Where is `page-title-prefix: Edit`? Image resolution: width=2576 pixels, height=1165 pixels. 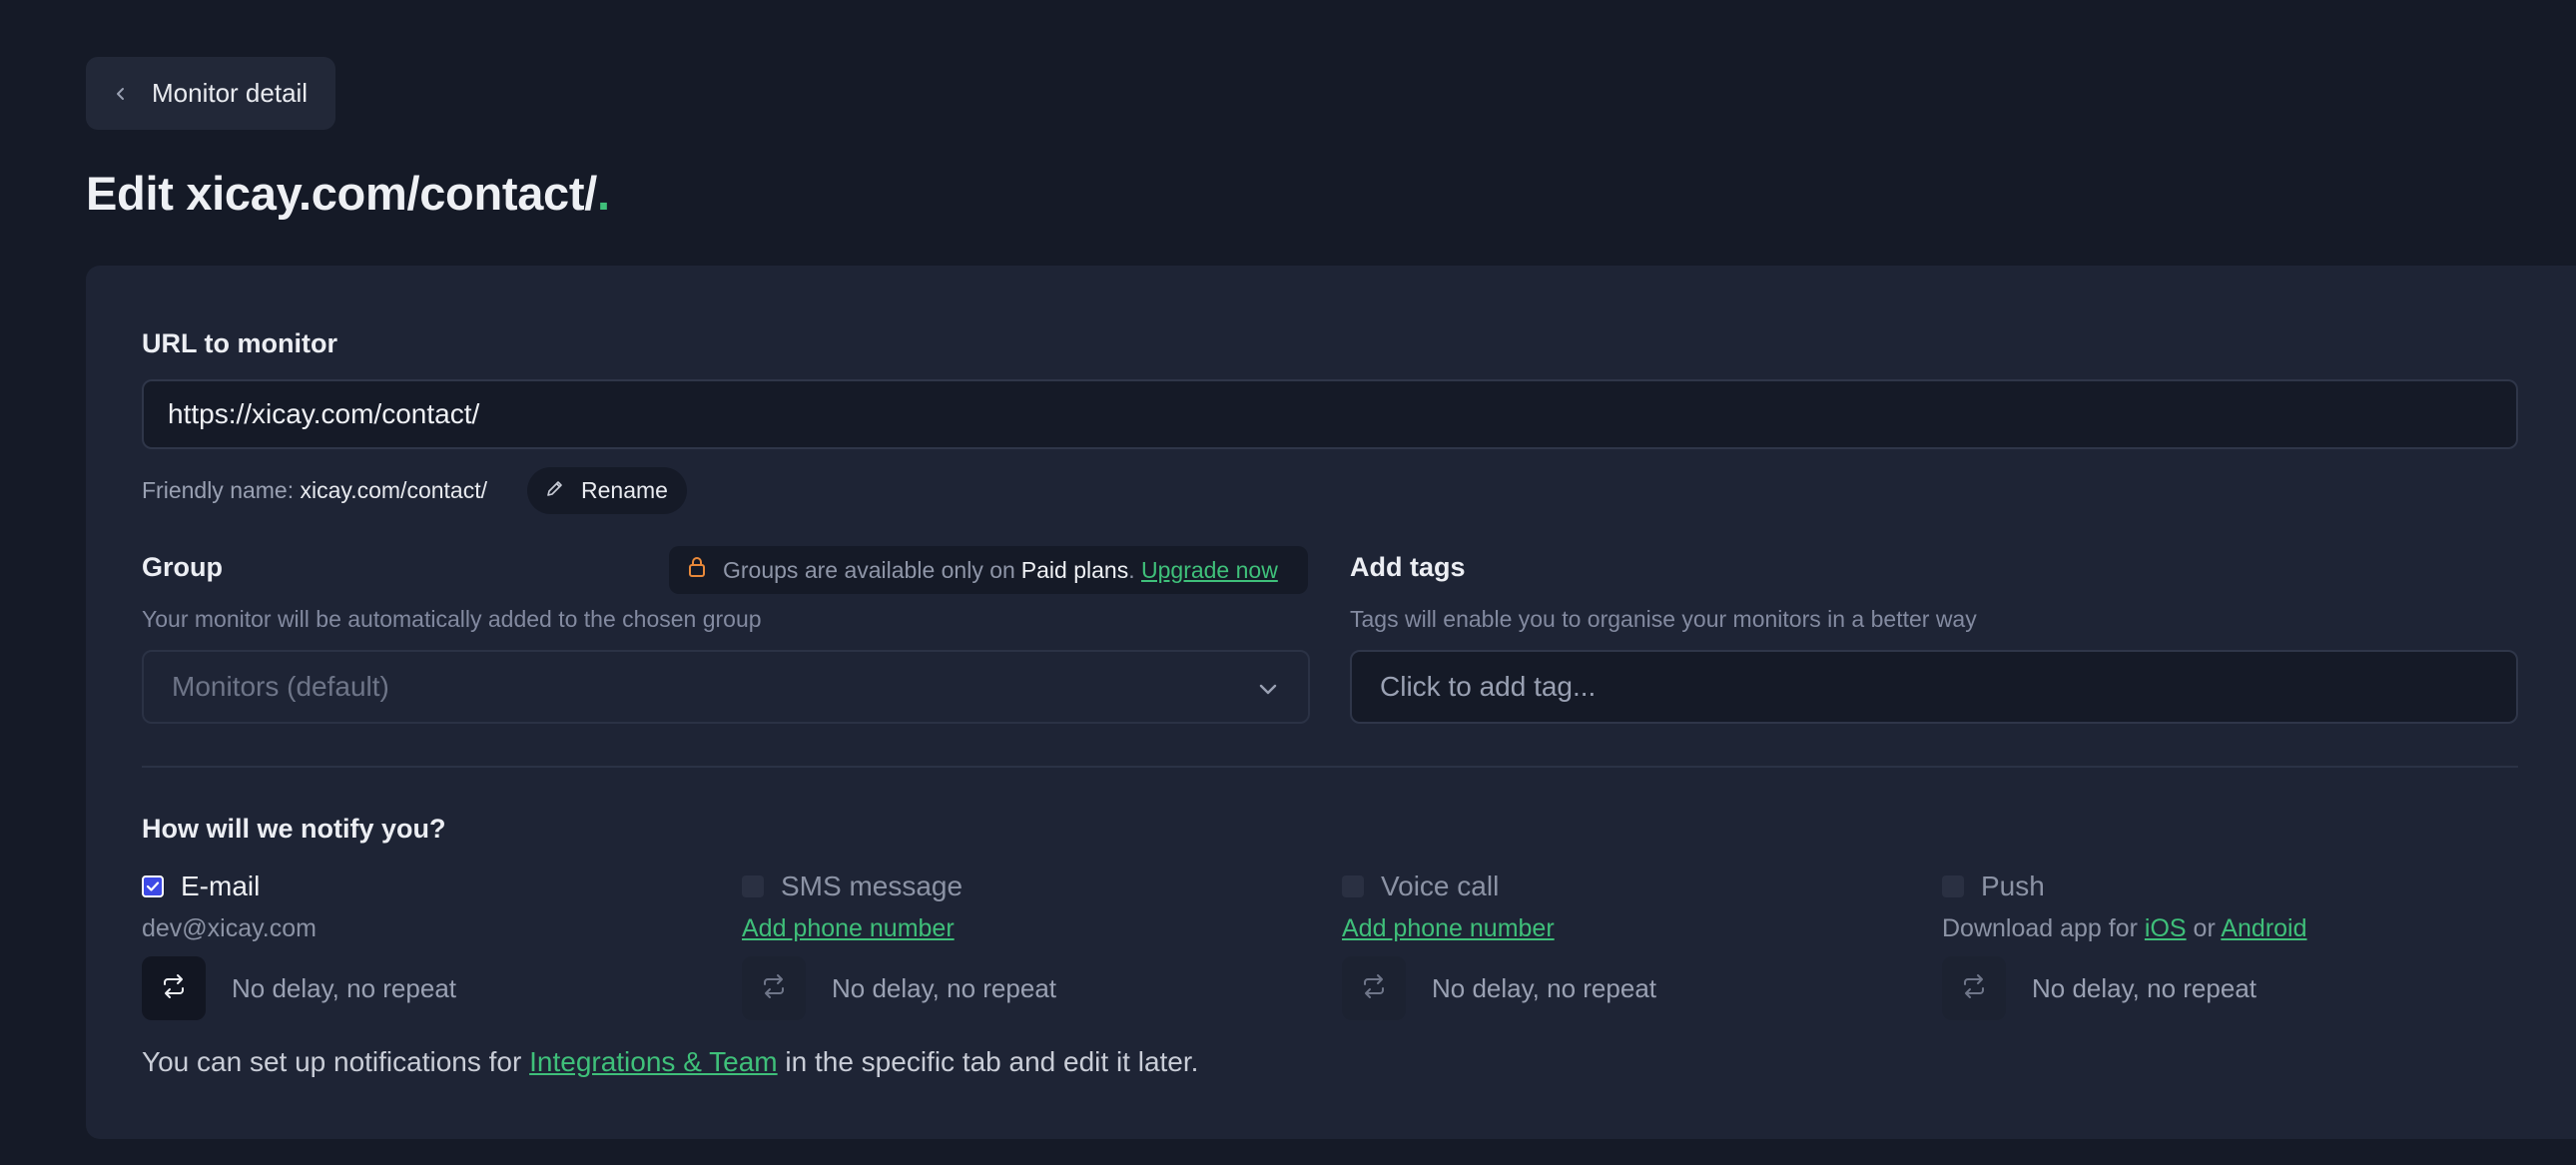 page-title-prefix: Edit is located at coordinates (136, 193).